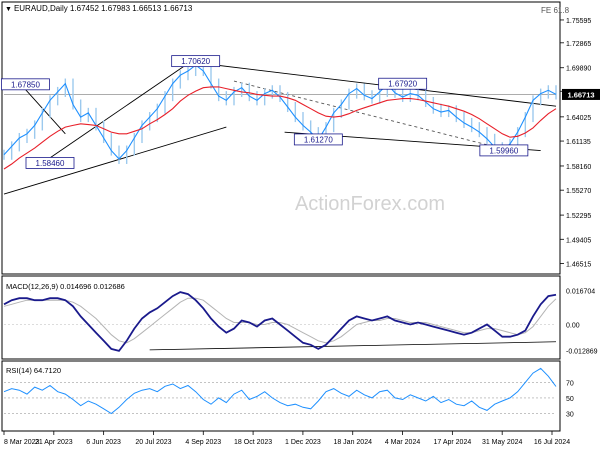  What do you see at coordinates (195, 61) in the screenshot?
I see `annotation-label: 1.70620` at bounding box center [195, 61].